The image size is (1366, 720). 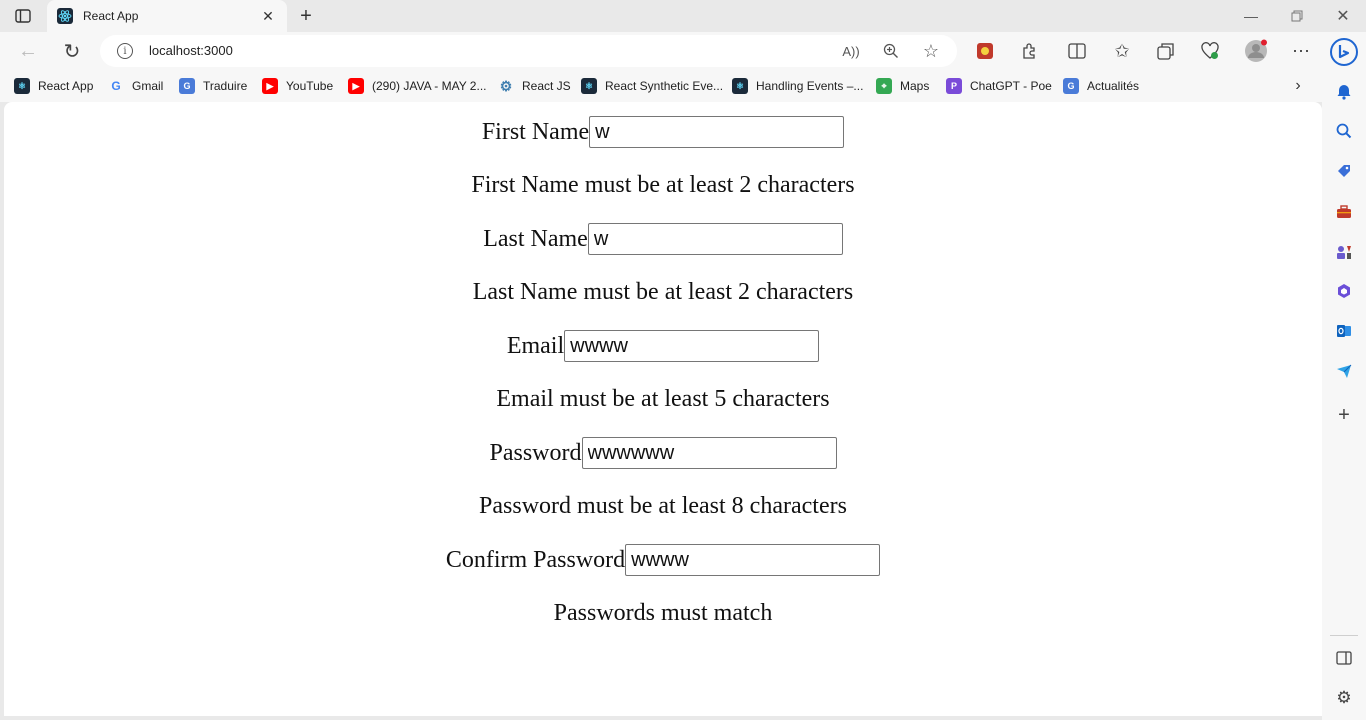 What do you see at coordinates (1122, 51) in the screenshot?
I see `favorites-icon: ✩` at bounding box center [1122, 51].